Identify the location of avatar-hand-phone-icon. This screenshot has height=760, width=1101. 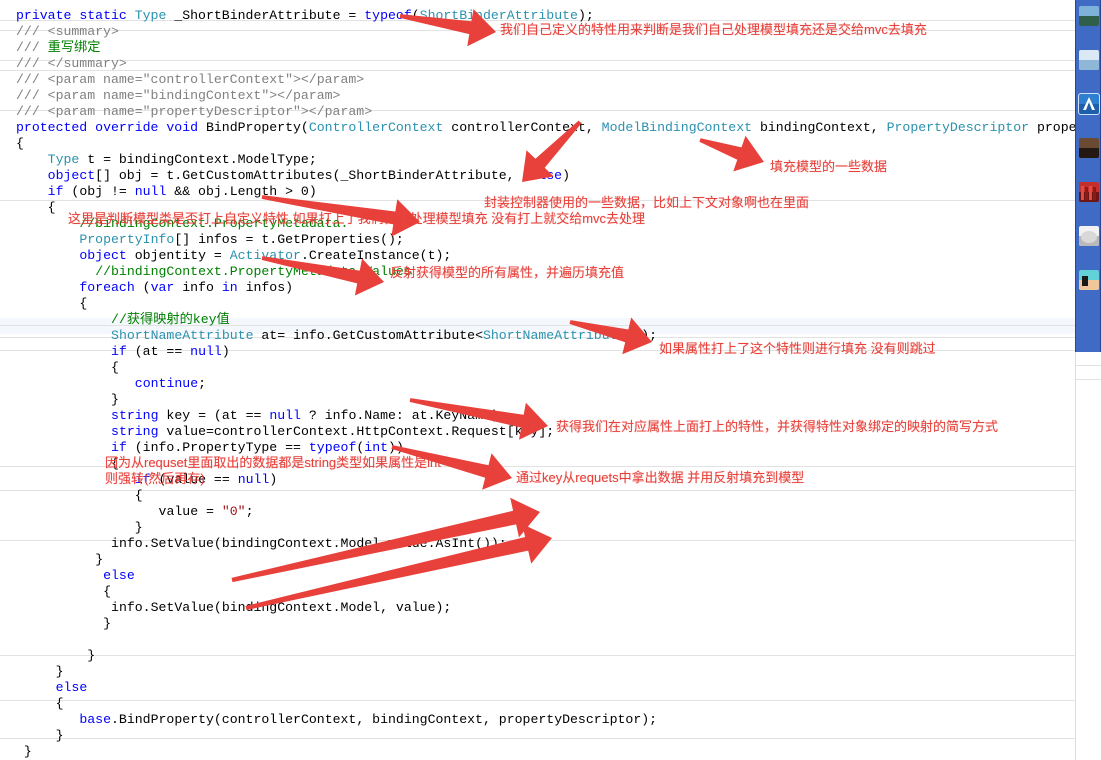
(1089, 280).